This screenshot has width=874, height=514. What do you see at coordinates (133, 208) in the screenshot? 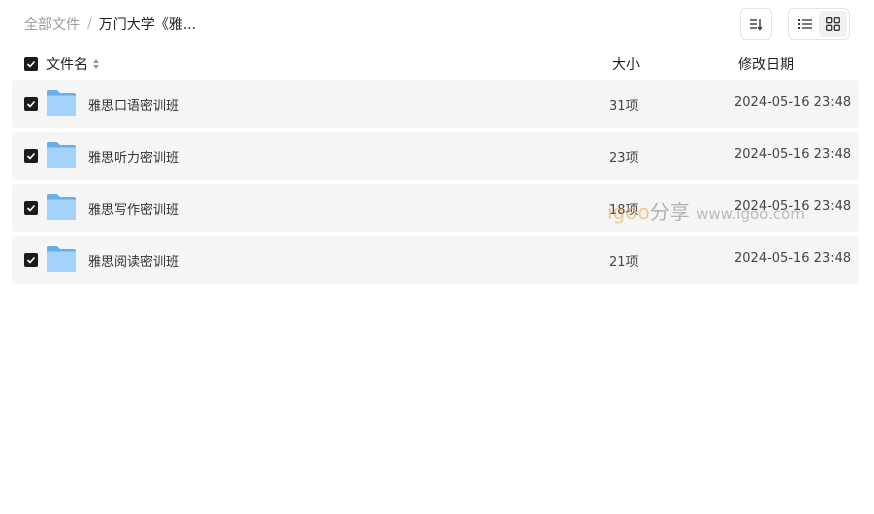
I see `file-name: 雅思写作密训班` at bounding box center [133, 208].